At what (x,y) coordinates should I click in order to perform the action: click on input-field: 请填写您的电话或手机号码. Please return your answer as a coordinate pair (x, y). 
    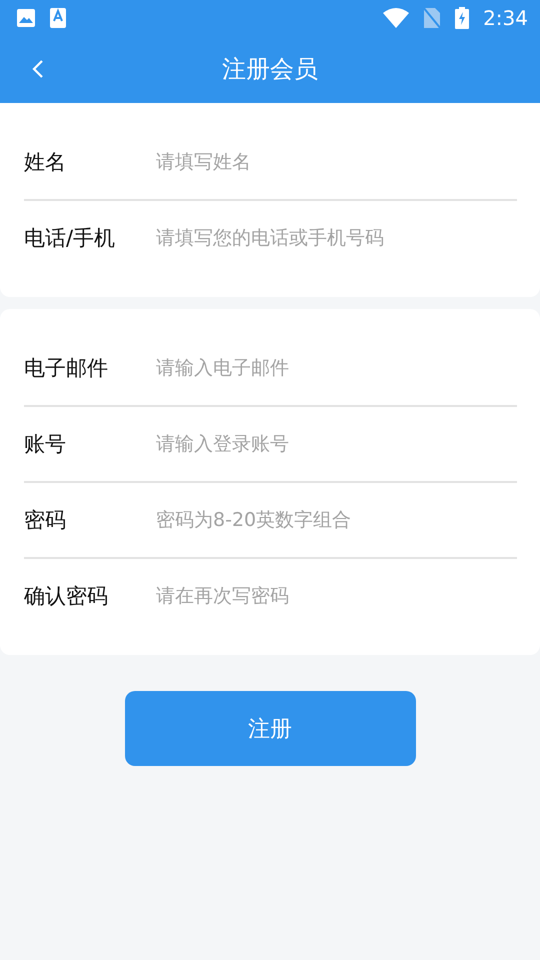
    Looking at the image, I should click on (336, 238).